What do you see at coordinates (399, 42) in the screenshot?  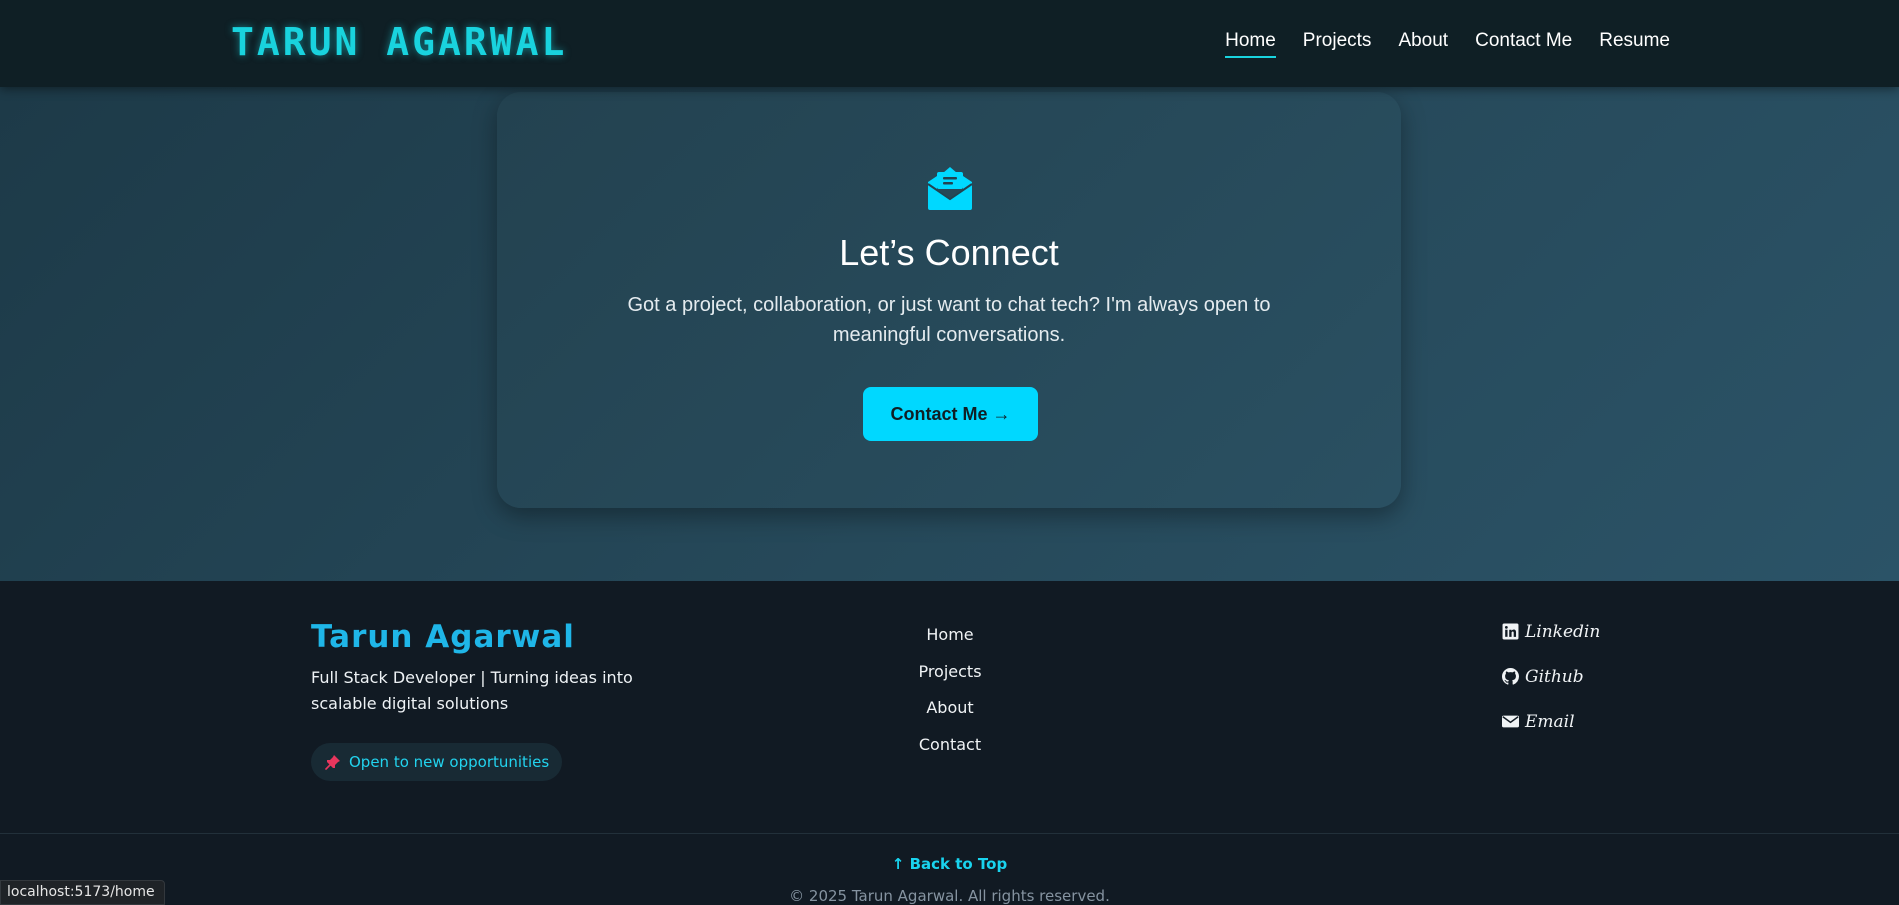 I see `brand-logo: TARUN AGARWAL` at bounding box center [399, 42].